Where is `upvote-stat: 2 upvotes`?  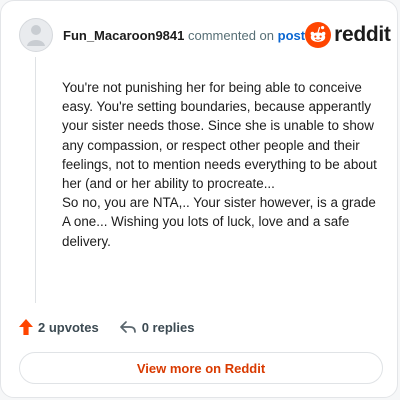
upvote-stat: 2 upvotes is located at coordinates (59, 327).